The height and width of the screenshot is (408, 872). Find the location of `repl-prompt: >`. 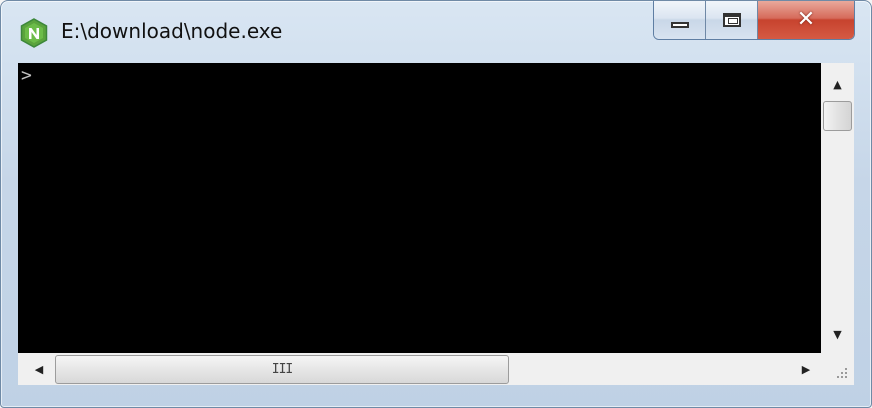

repl-prompt: > is located at coordinates (26, 75).